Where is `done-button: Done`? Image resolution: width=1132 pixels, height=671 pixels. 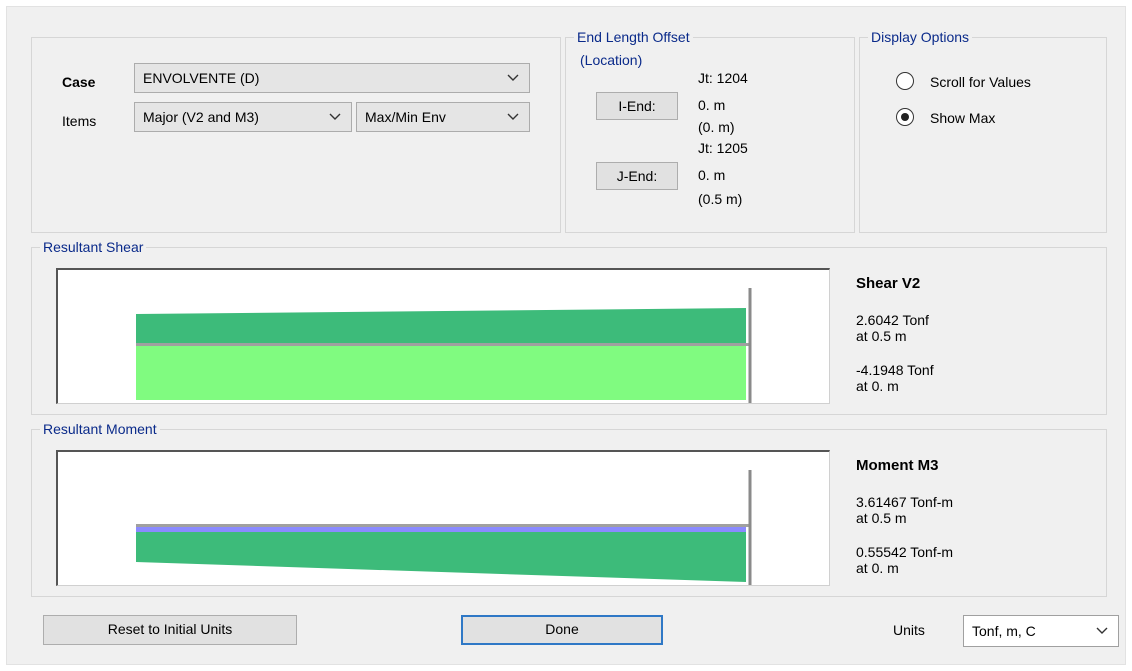
done-button: Done is located at coordinates (562, 630).